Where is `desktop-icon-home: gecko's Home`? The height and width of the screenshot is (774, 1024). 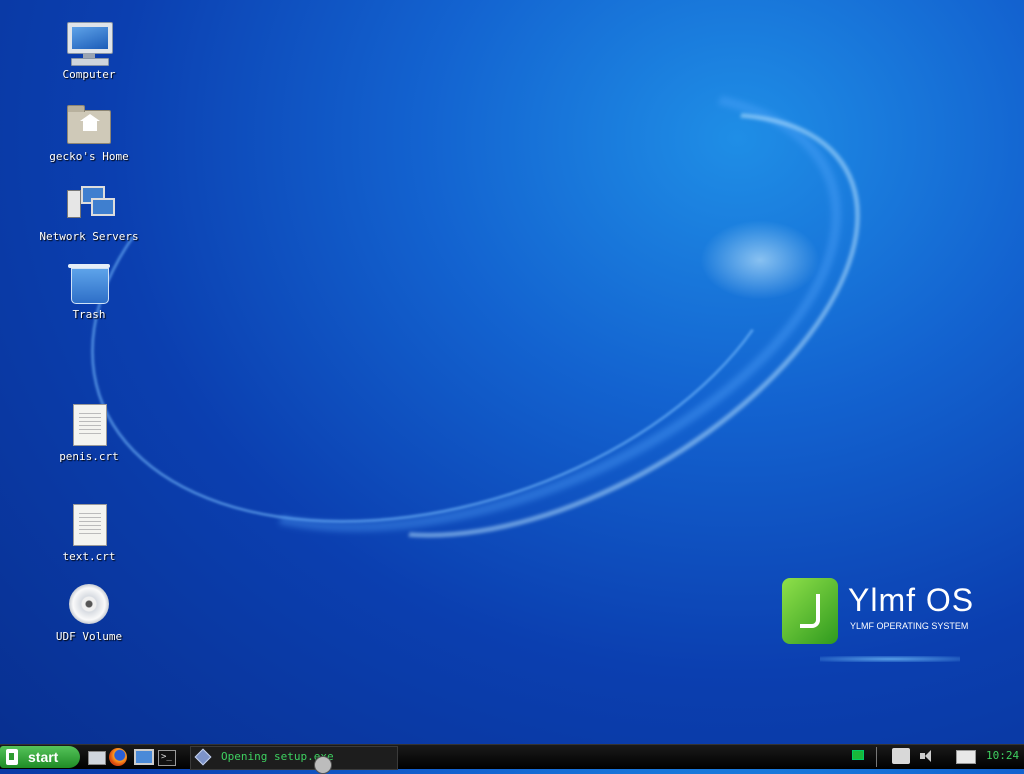 desktop-icon-home: gecko's Home is located at coordinates (89, 133).